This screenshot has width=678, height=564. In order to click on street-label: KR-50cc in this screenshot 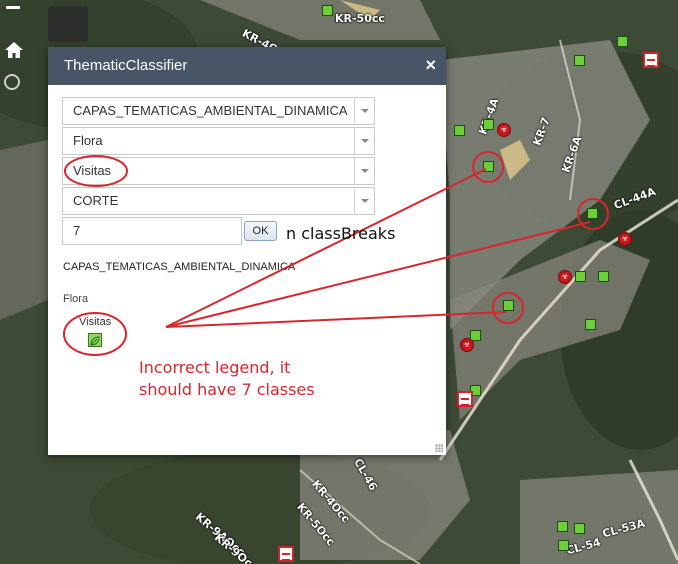, I will do `click(360, 18)`.